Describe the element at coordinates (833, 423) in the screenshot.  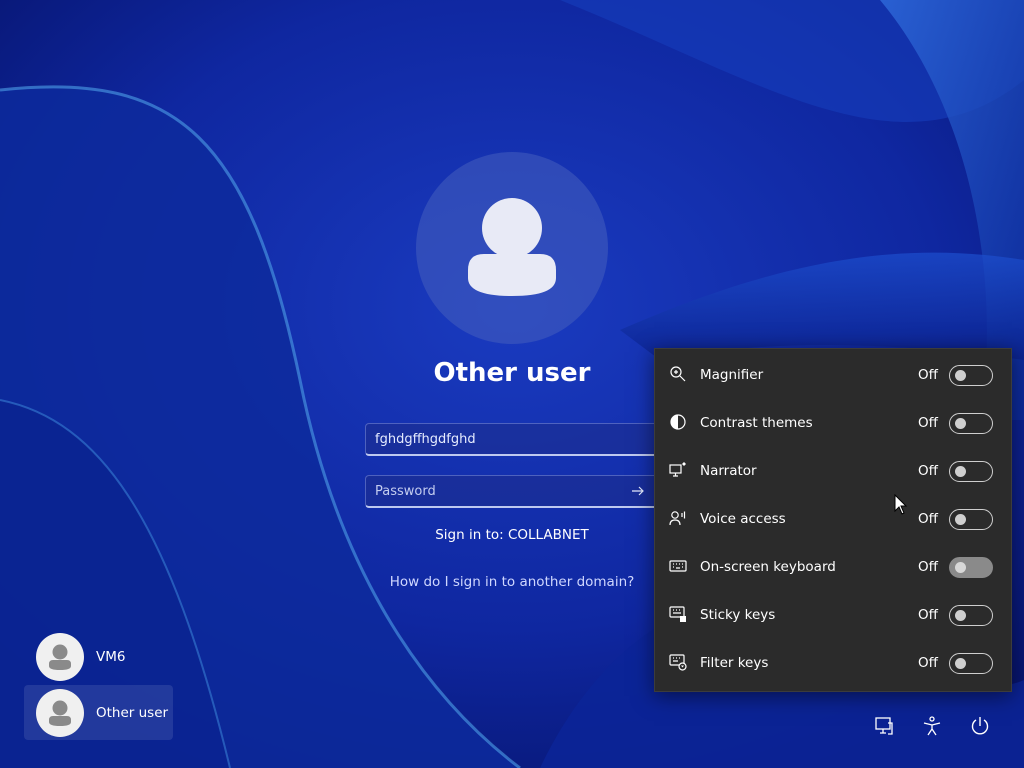
I see `a11y-item-contrast-themes: Contrast themes Off` at that location.